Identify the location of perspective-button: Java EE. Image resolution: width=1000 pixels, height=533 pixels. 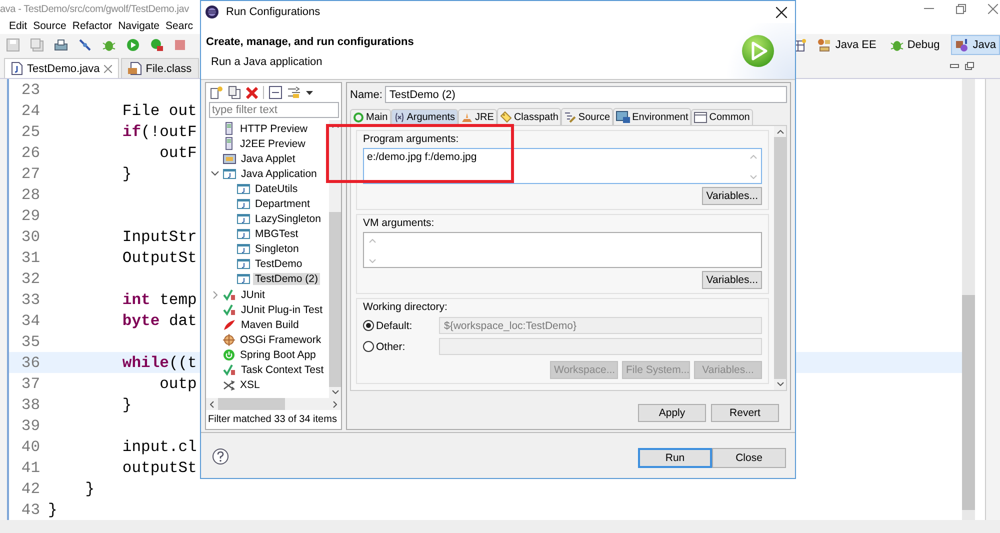
(847, 45).